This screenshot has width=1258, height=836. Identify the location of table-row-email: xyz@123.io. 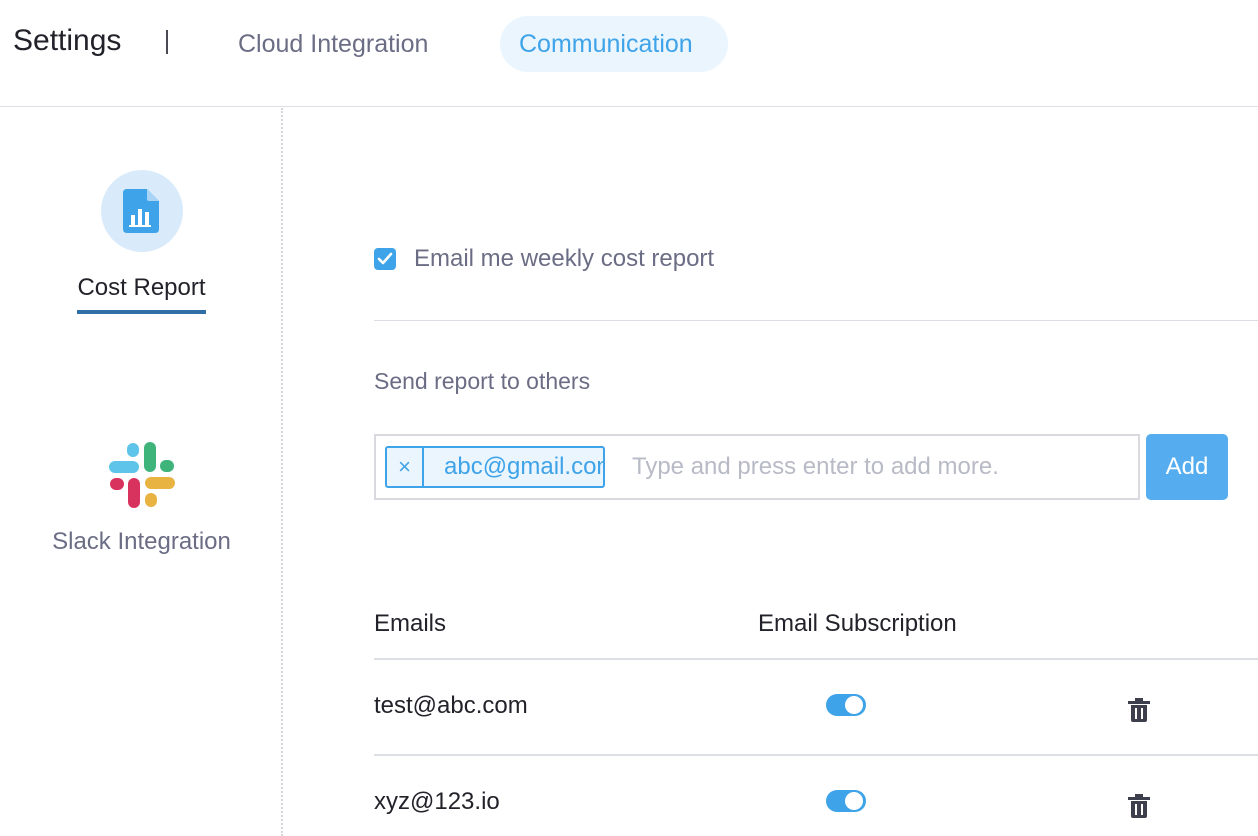
(437, 801).